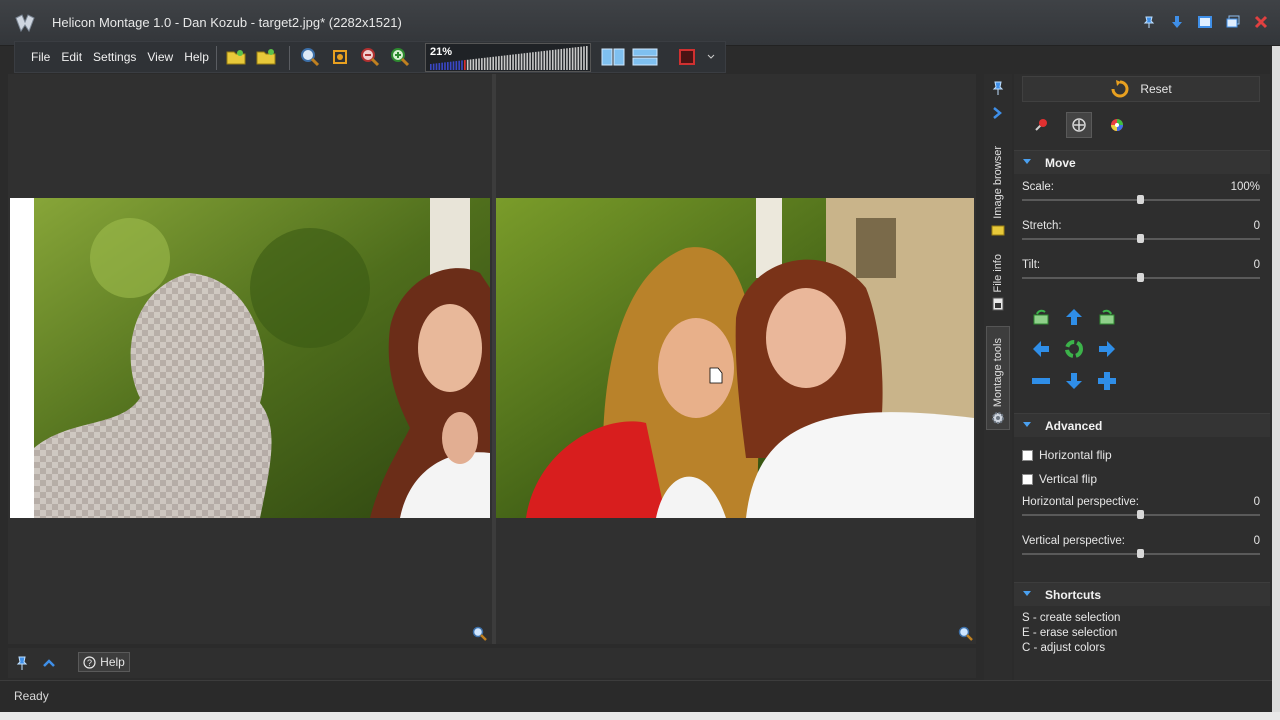  What do you see at coordinates (687, 57) in the screenshot?
I see `selection-color-icon` at bounding box center [687, 57].